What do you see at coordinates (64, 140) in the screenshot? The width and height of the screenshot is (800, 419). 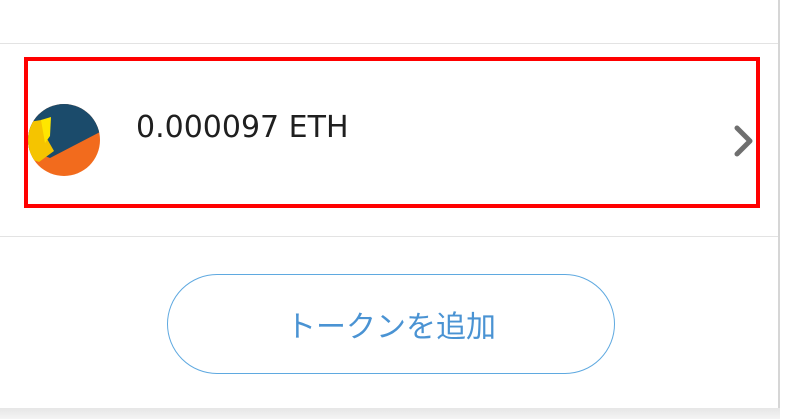 I see `token-identicon-icon` at bounding box center [64, 140].